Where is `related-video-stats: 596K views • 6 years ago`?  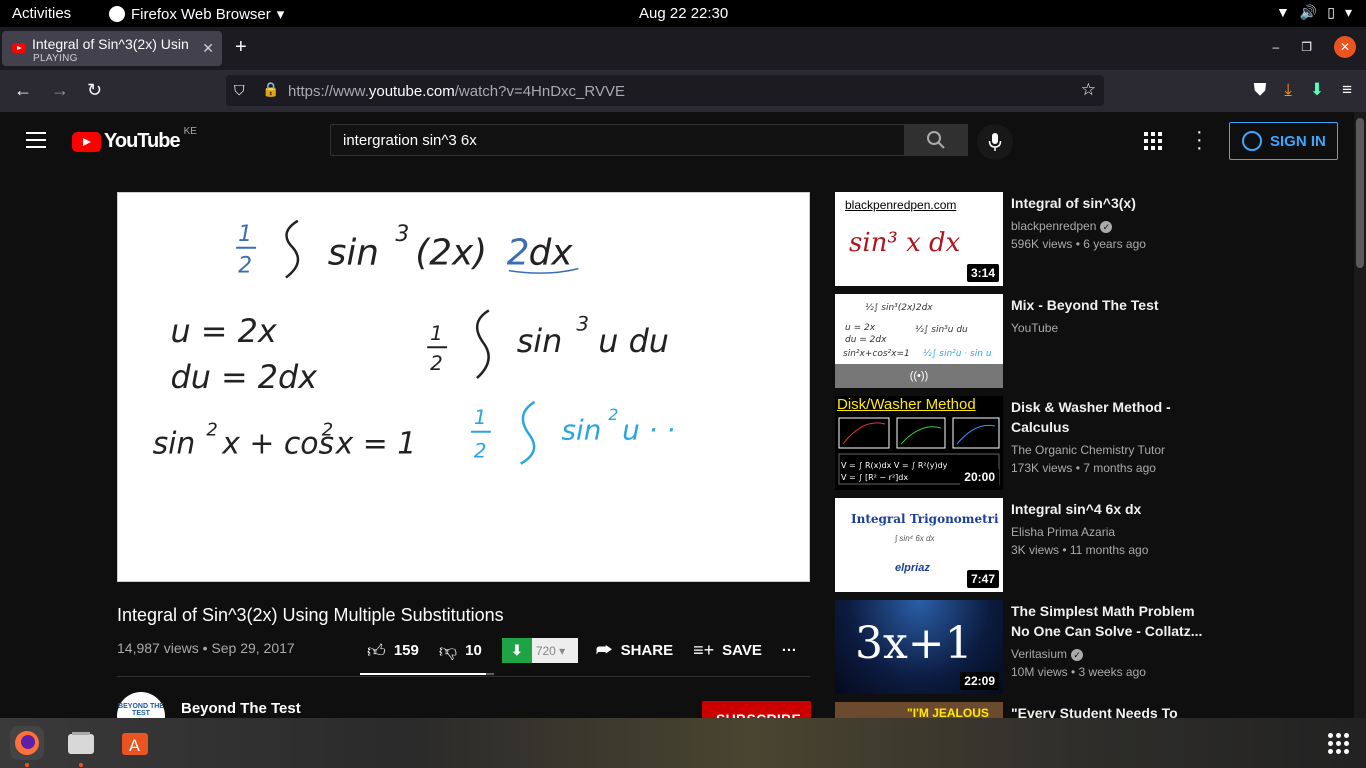 related-video-stats: 596K views • 6 years ago is located at coordinates (1078, 244).